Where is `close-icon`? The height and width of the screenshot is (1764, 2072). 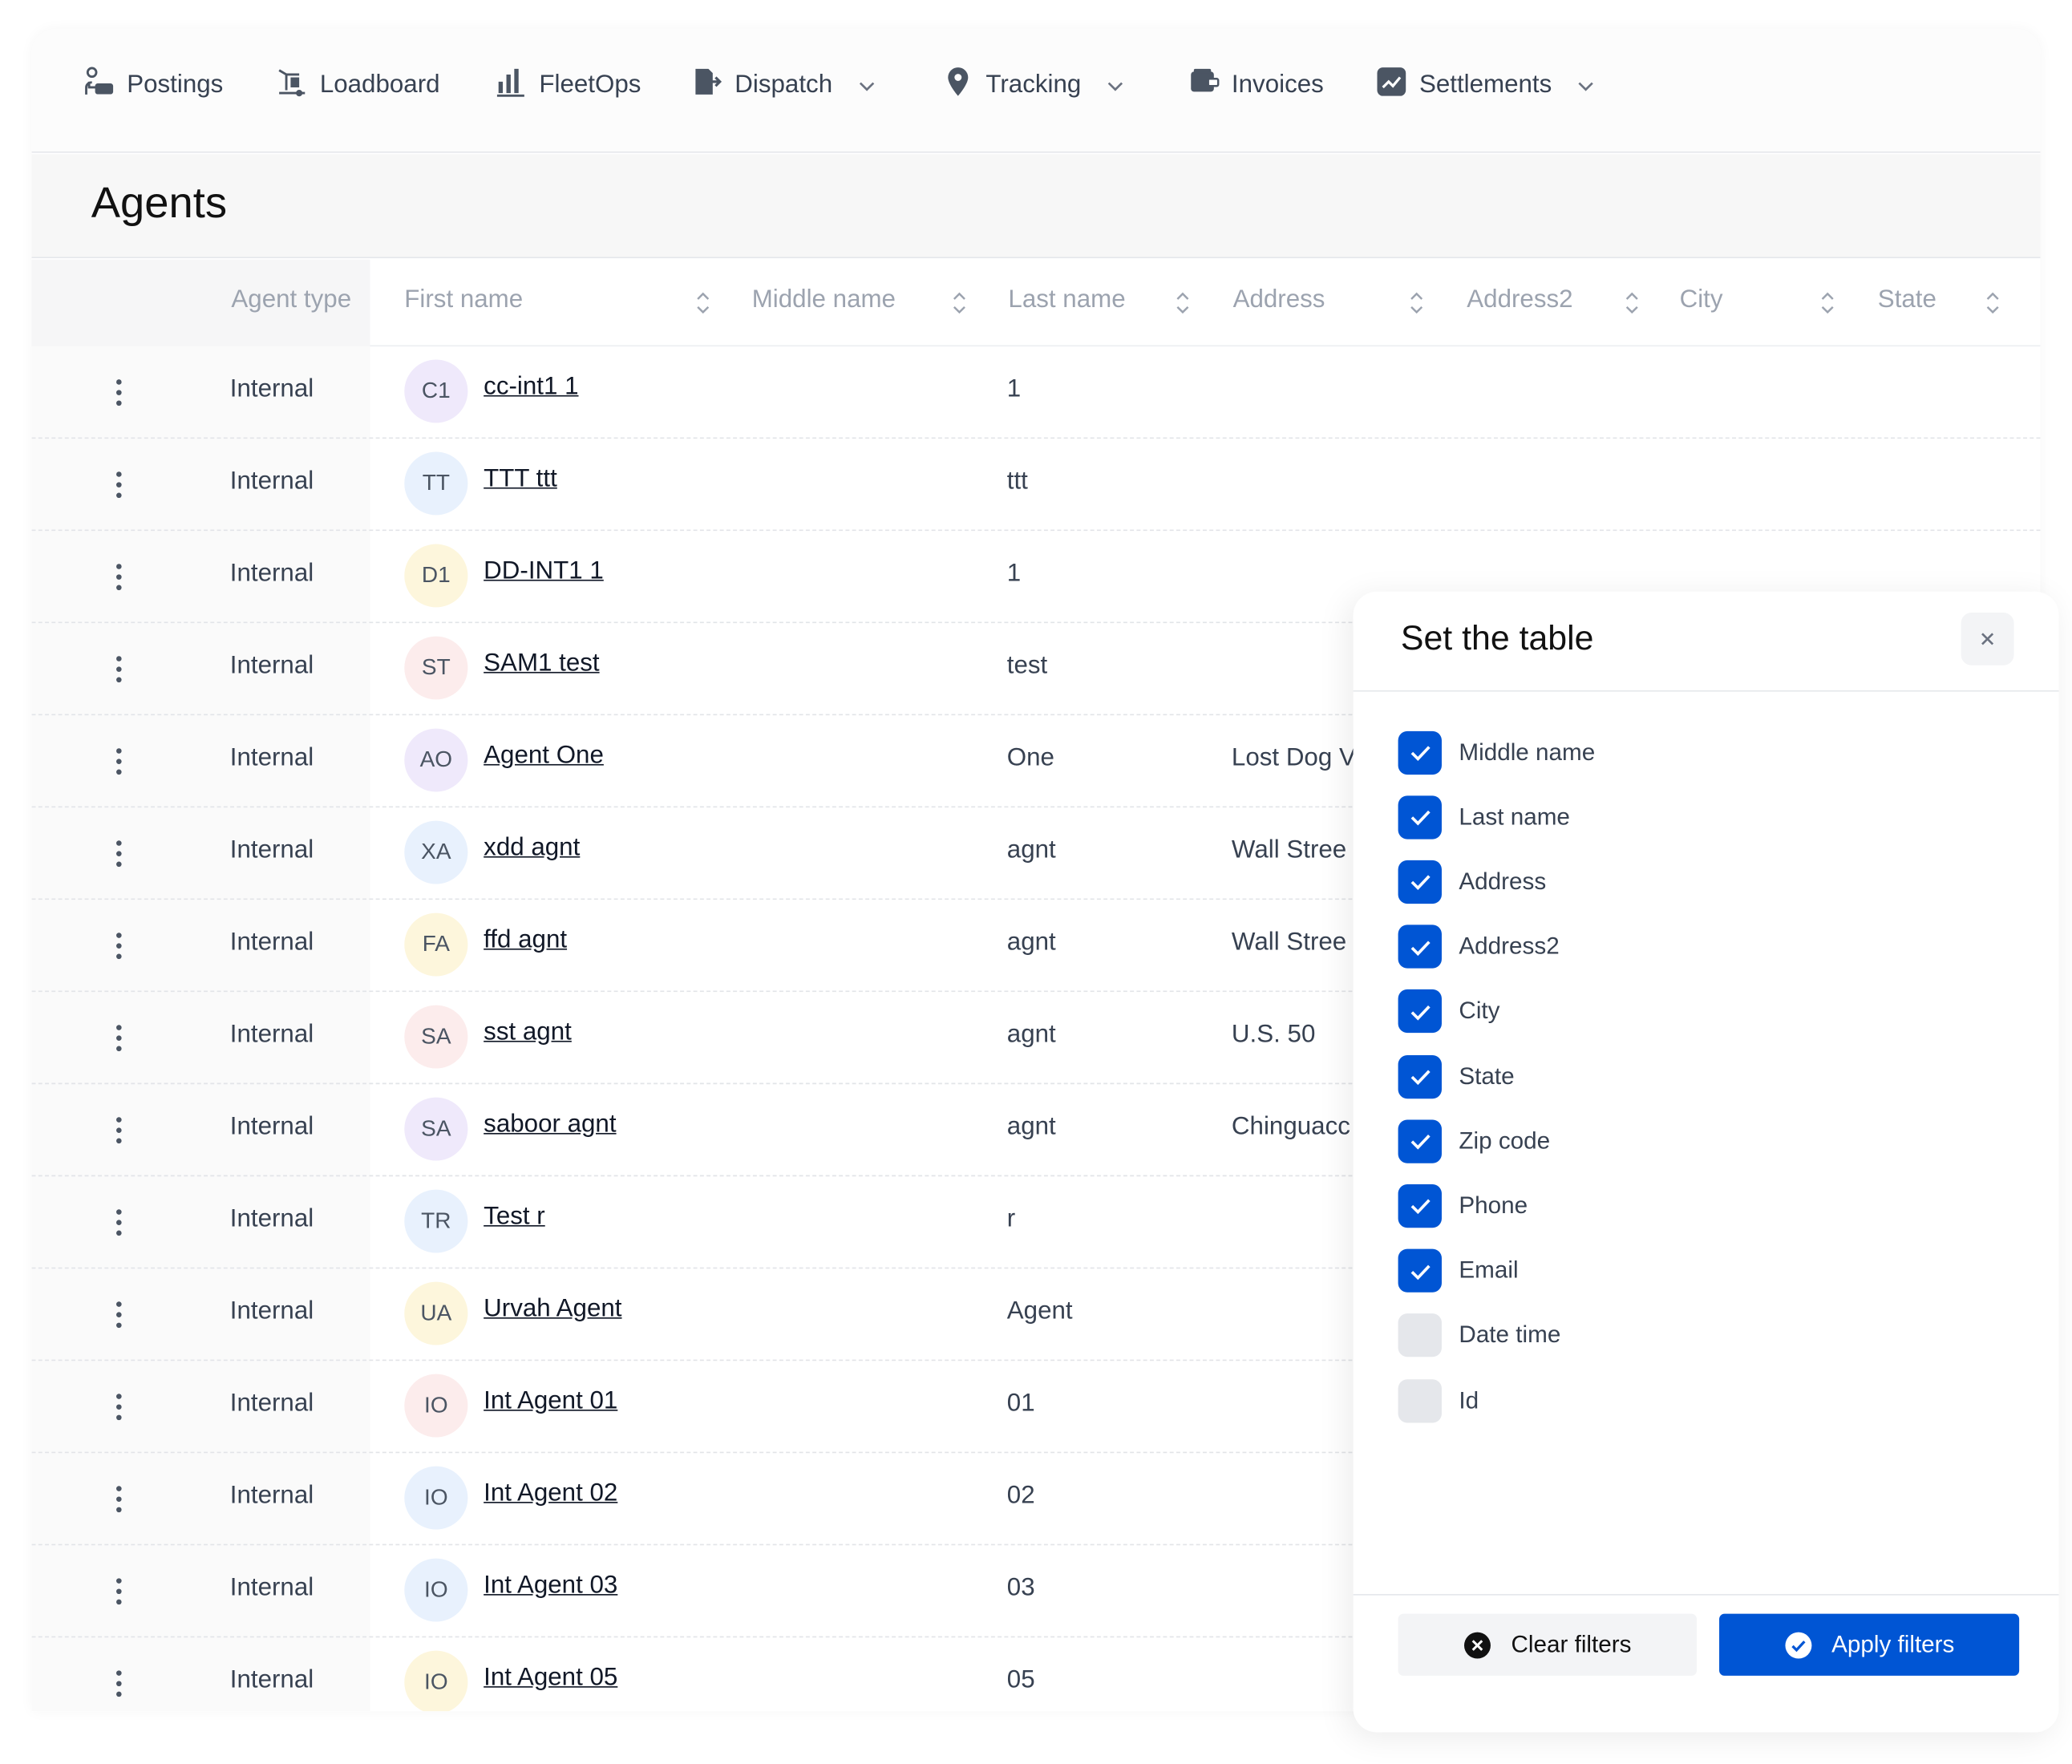
close-icon is located at coordinates (1988, 639).